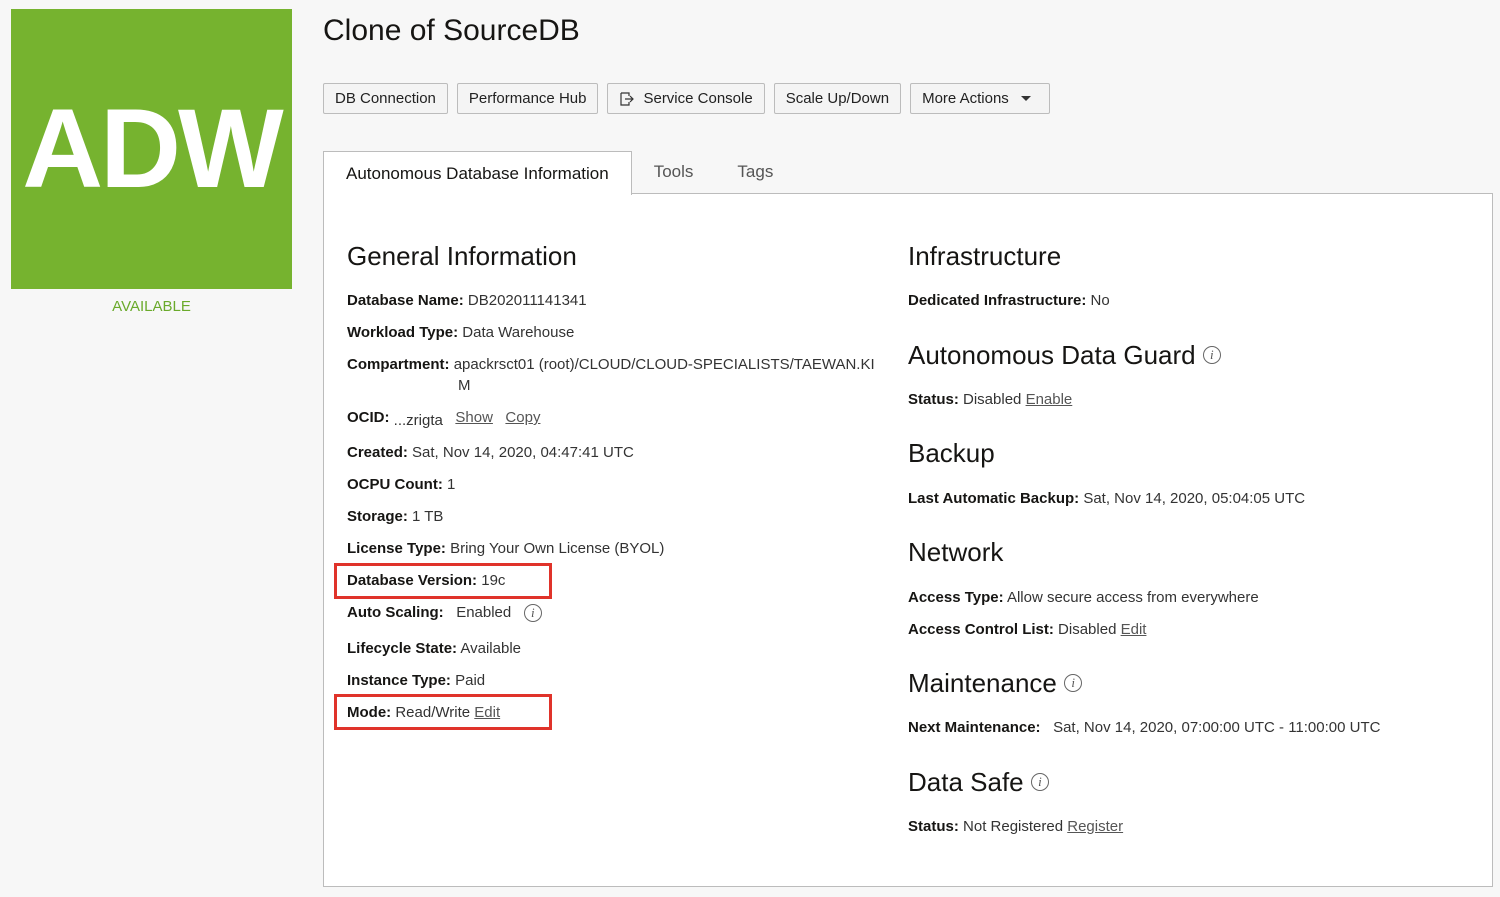 Image resolution: width=1500 pixels, height=897 pixels. I want to click on database-name-row: Database Name: DB202011141341, so click(467, 300).